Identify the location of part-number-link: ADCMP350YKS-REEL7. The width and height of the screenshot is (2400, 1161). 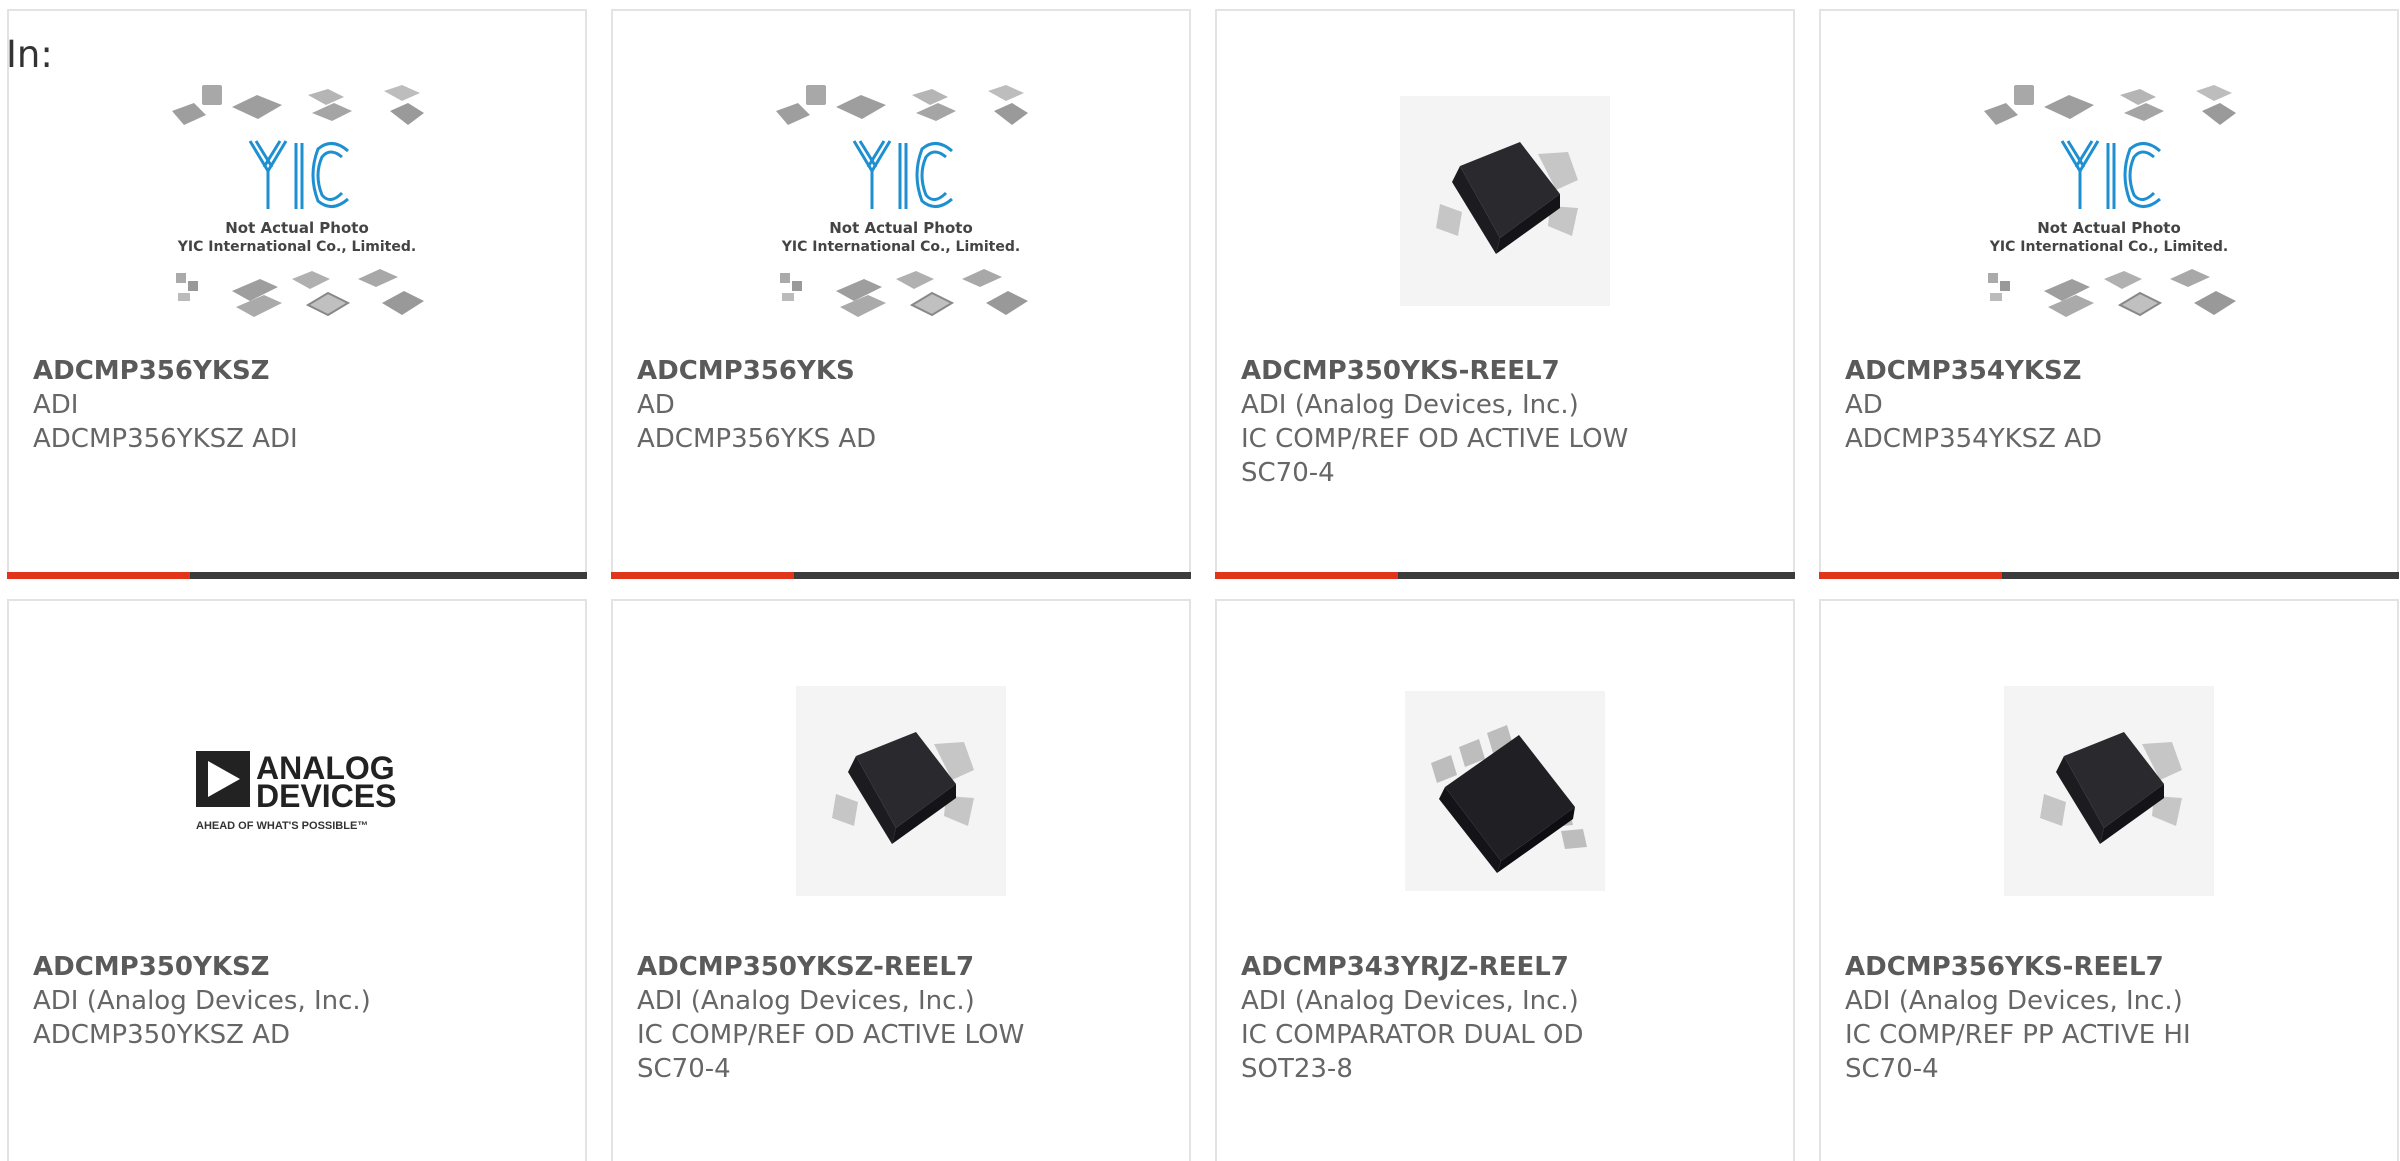
(1507, 371).